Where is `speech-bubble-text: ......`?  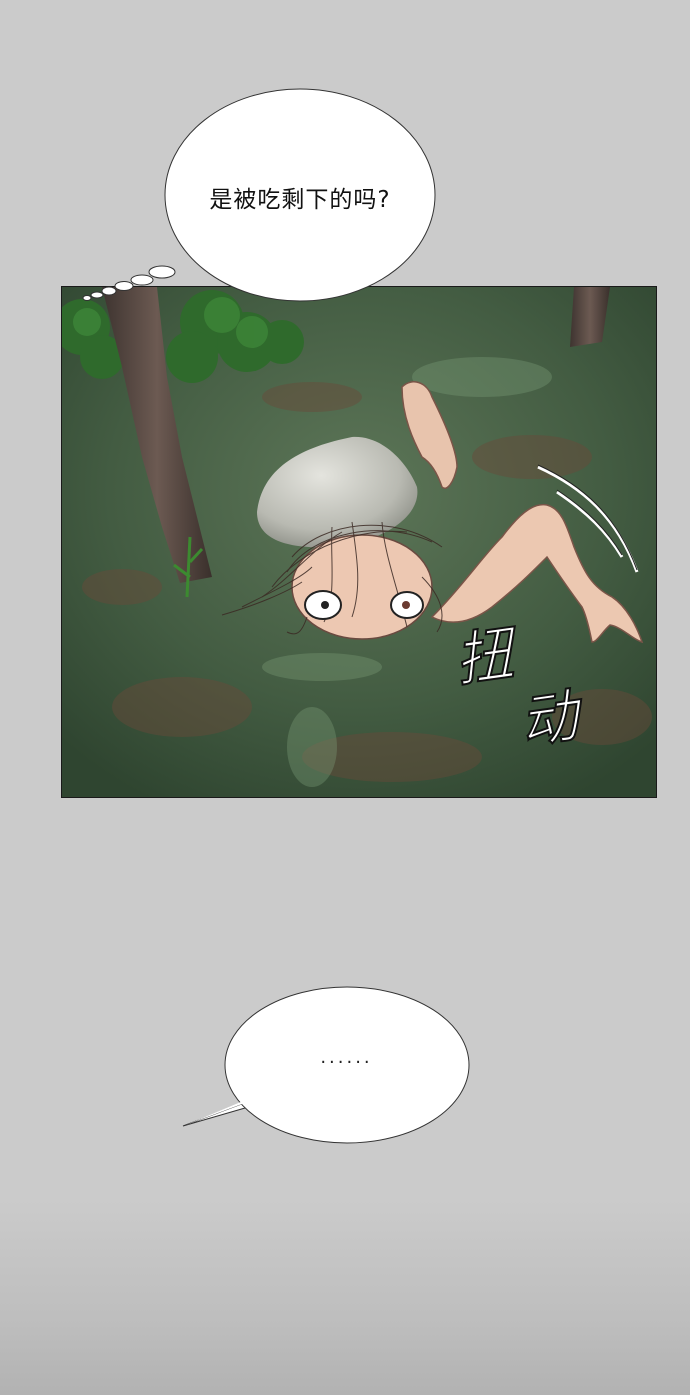 speech-bubble-text: ...... is located at coordinates (346, 1057).